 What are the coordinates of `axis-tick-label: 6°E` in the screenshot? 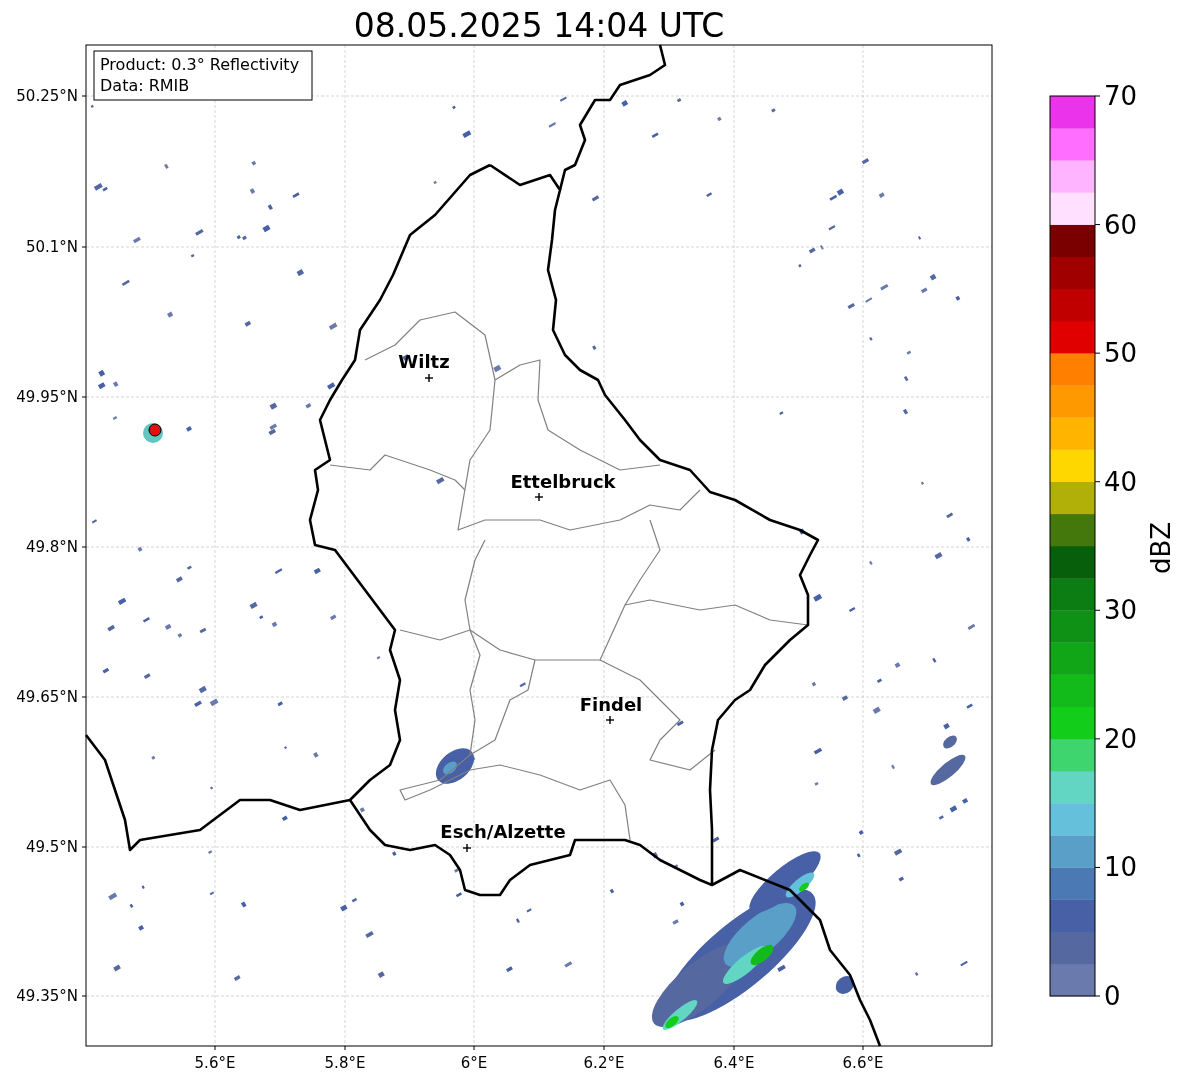 It's located at (474, 1063).